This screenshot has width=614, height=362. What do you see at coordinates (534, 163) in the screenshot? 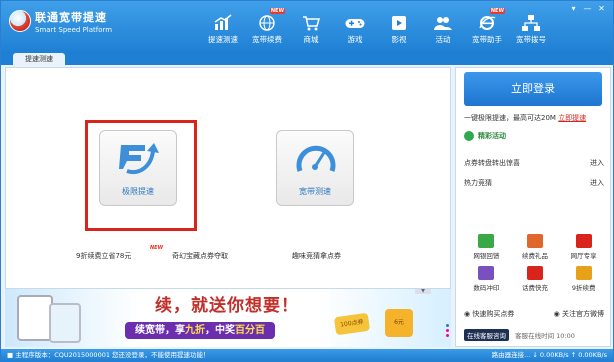
I see `activity-item: 点券转盘转出惊喜 进入` at bounding box center [534, 163].